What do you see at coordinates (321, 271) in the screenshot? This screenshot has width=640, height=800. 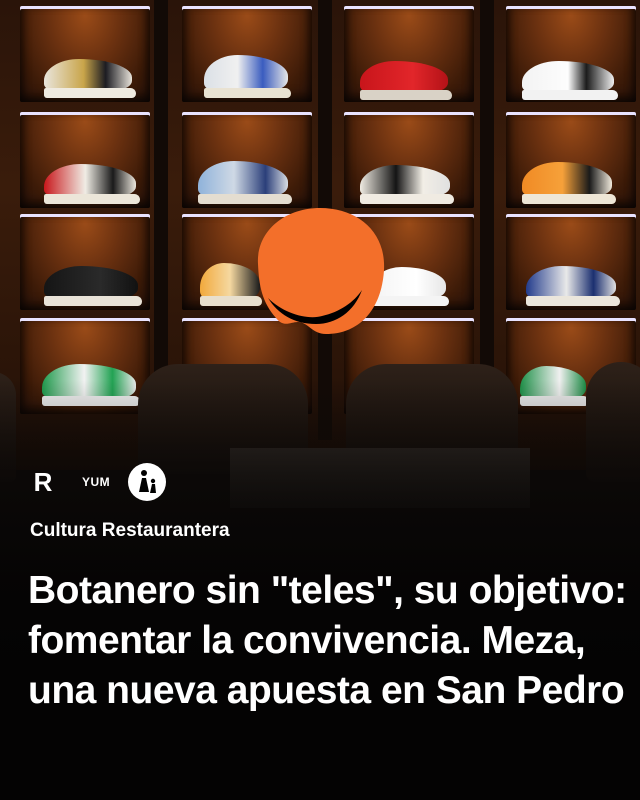 I see `orange-smile-blob-icon` at bounding box center [321, 271].